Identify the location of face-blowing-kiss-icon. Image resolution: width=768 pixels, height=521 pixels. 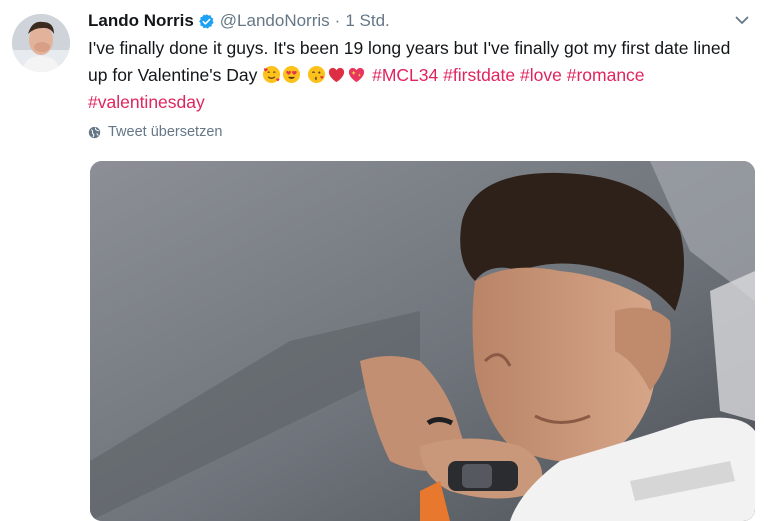
(317, 74).